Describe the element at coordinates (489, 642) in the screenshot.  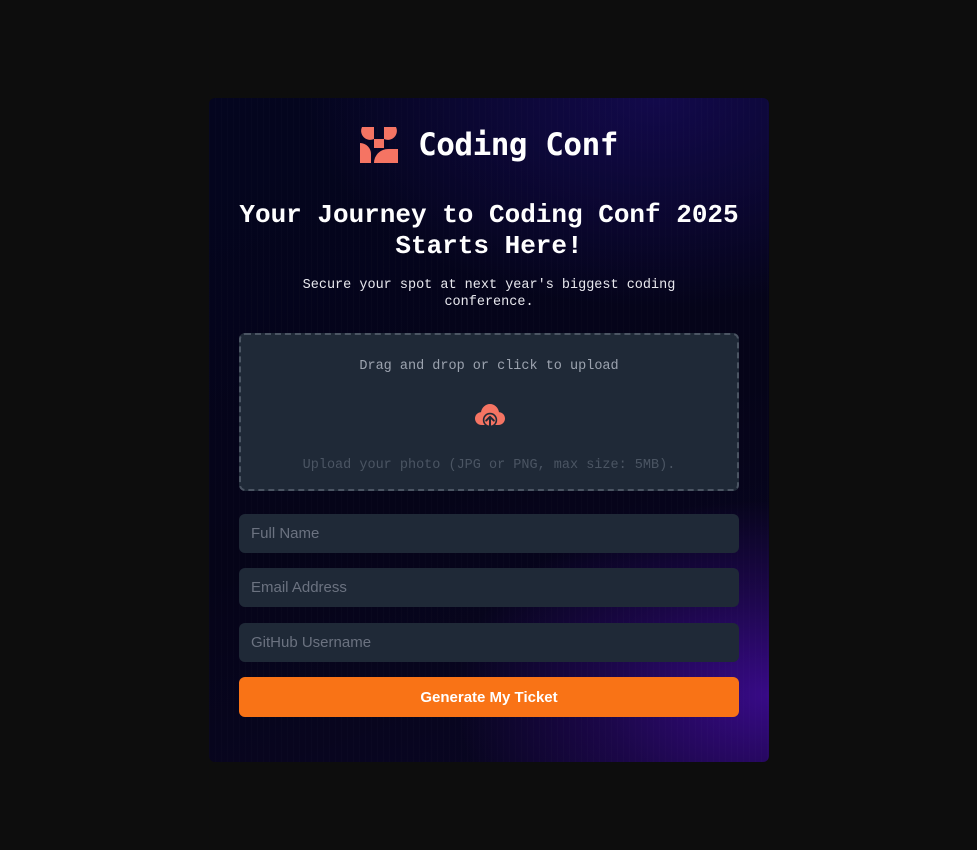
I see `github-username-input` at that location.